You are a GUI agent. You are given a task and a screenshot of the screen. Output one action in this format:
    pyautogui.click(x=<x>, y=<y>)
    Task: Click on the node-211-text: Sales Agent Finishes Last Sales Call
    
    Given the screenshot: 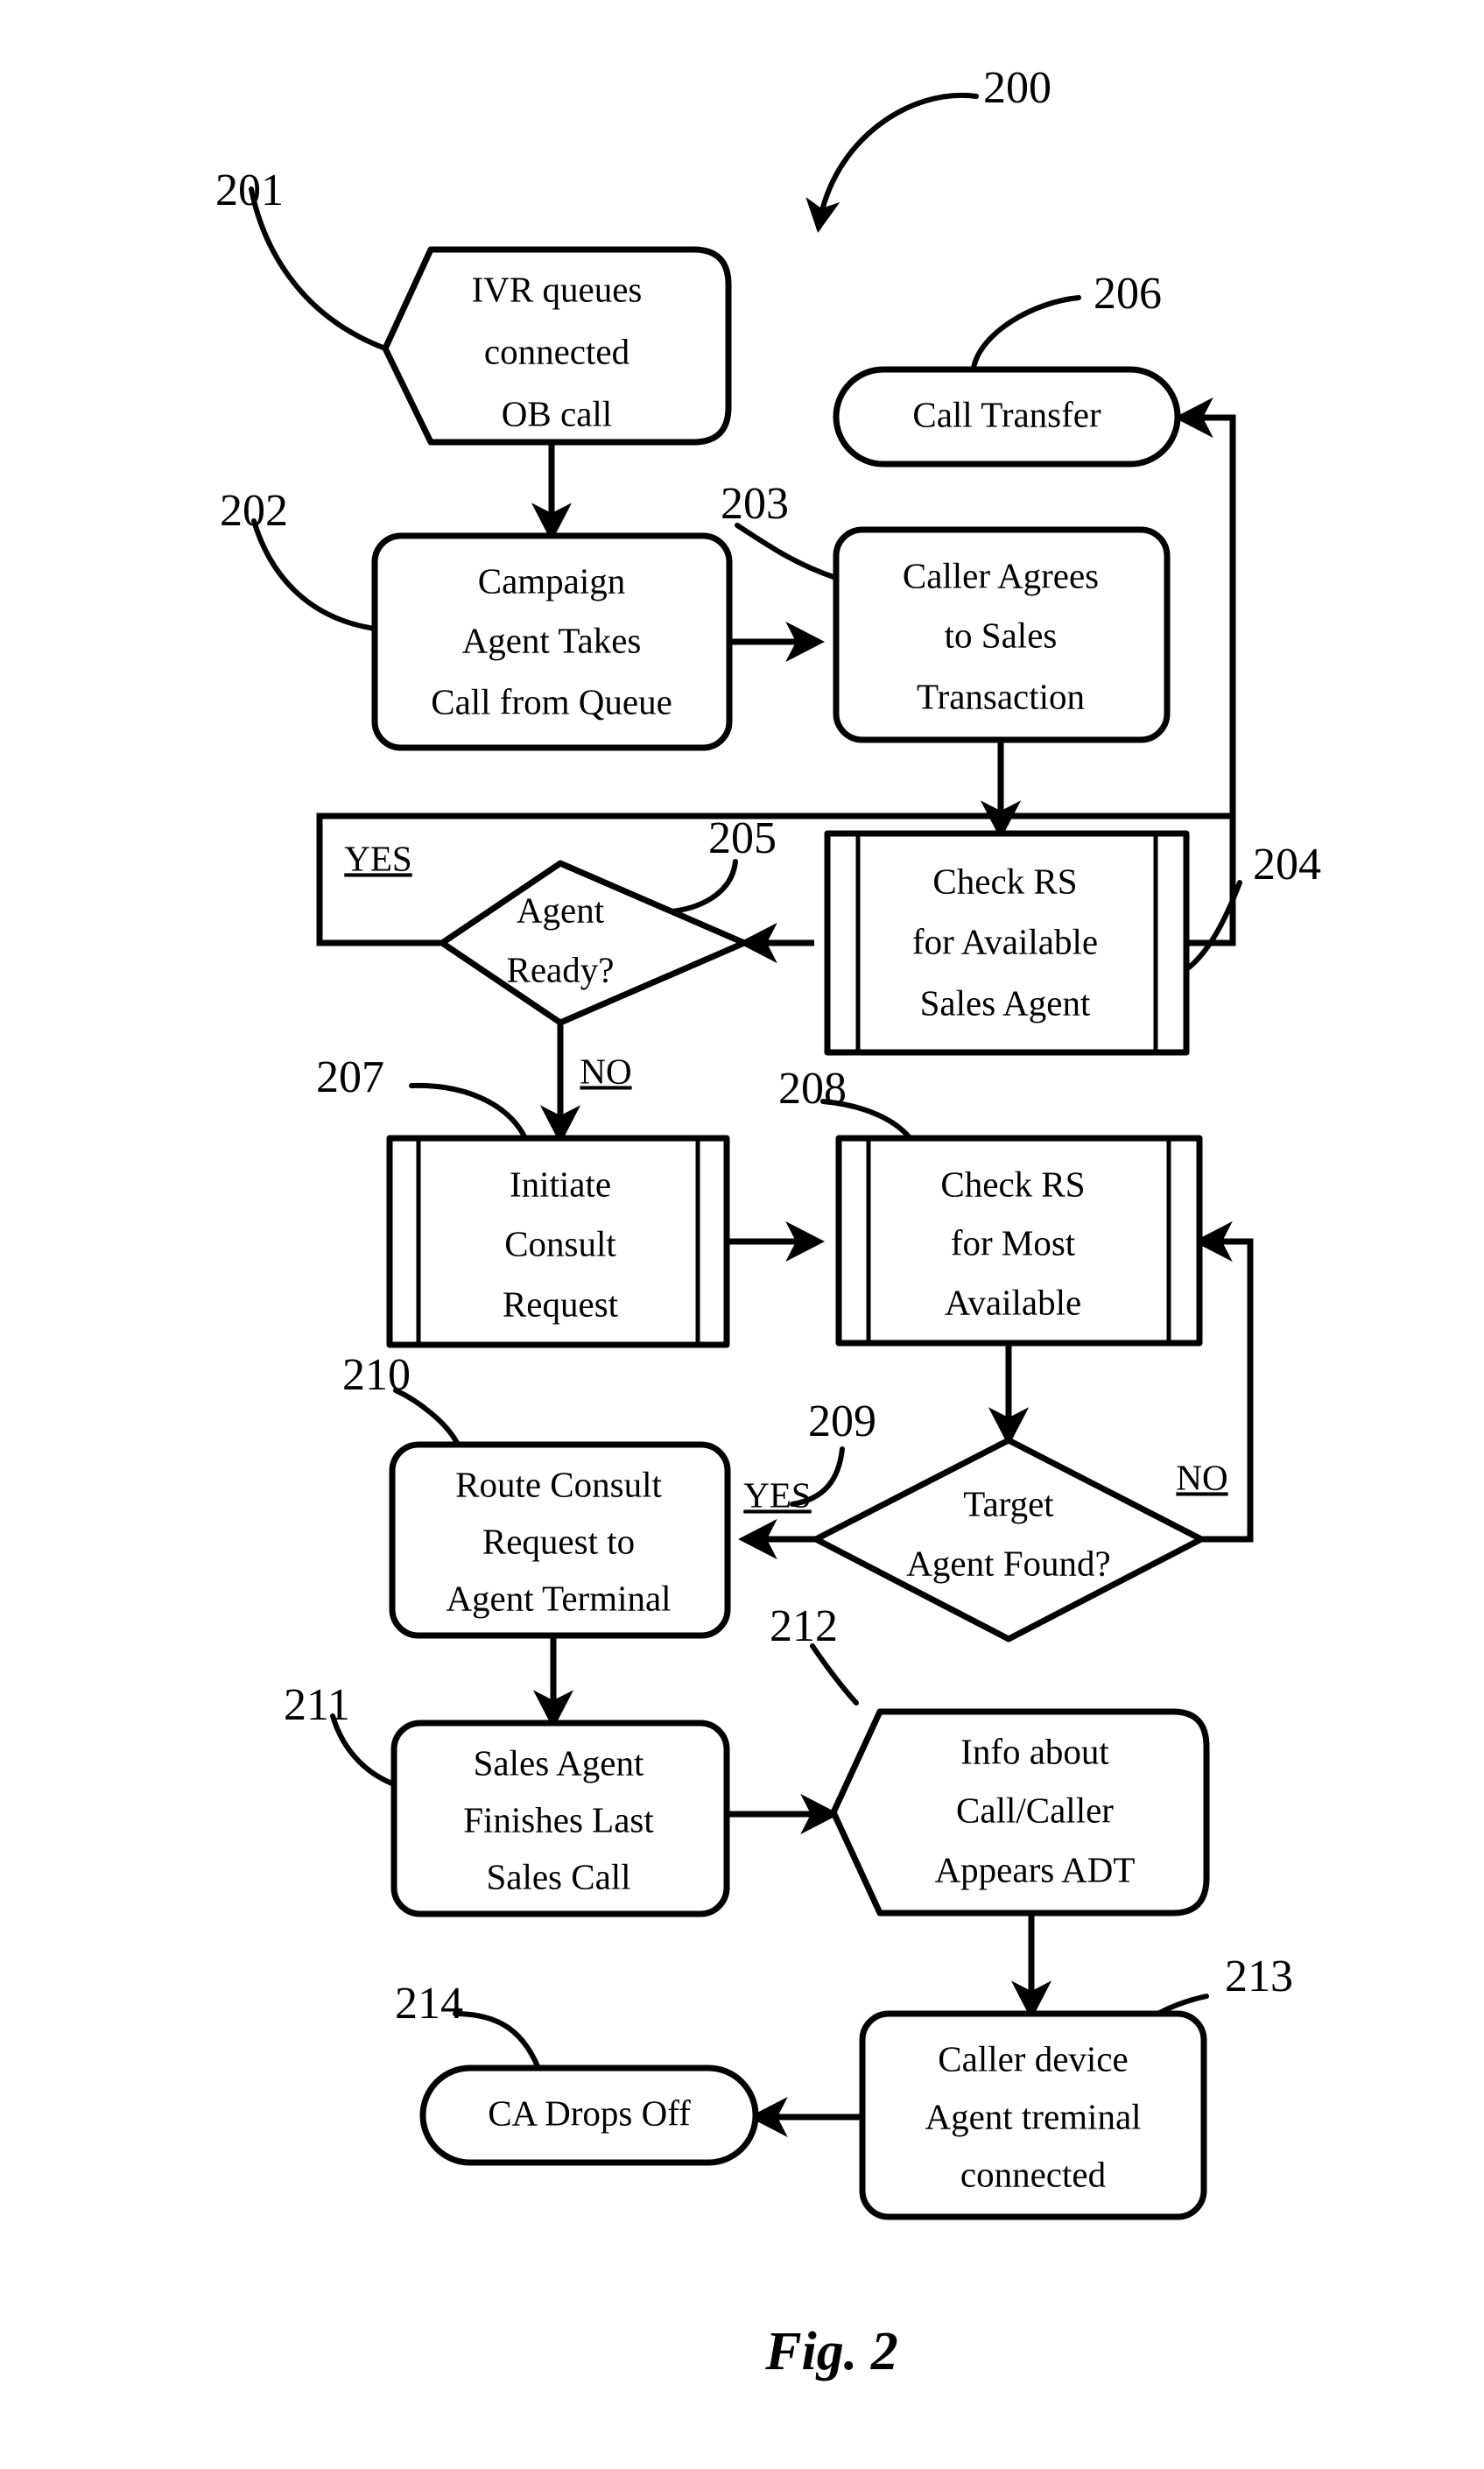 What is the action you would take?
    pyautogui.click(x=558, y=1819)
    